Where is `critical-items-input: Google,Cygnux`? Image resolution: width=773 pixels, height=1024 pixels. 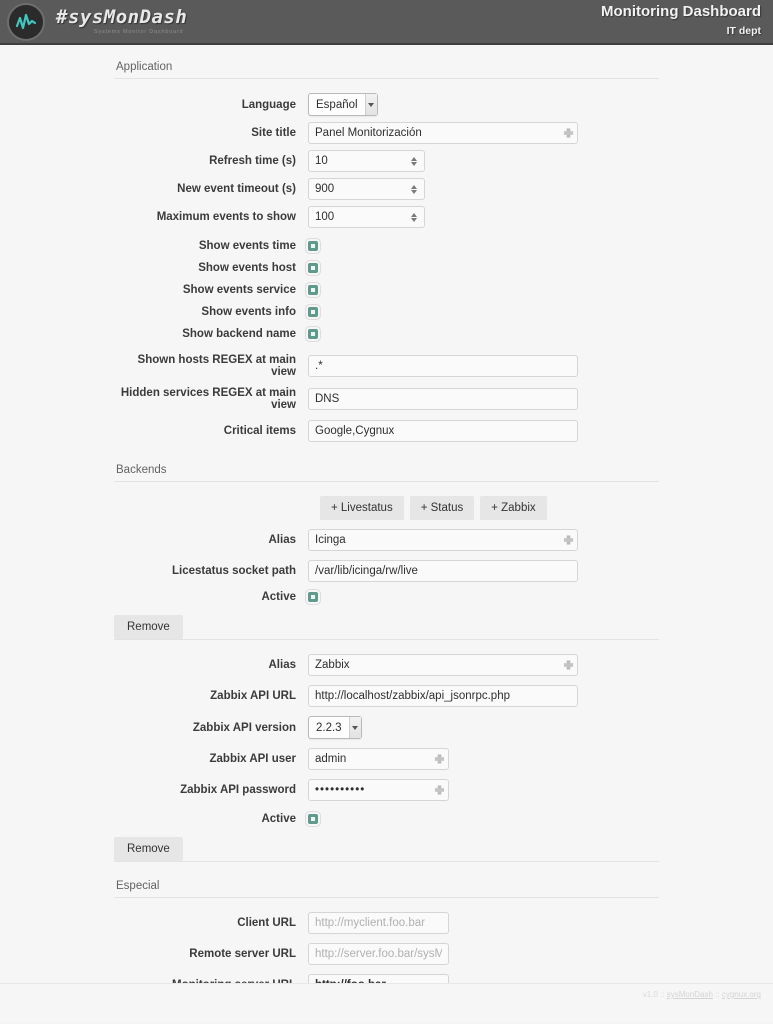
critical-items-input: Google,Cygnux is located at coordinates (443, 431).